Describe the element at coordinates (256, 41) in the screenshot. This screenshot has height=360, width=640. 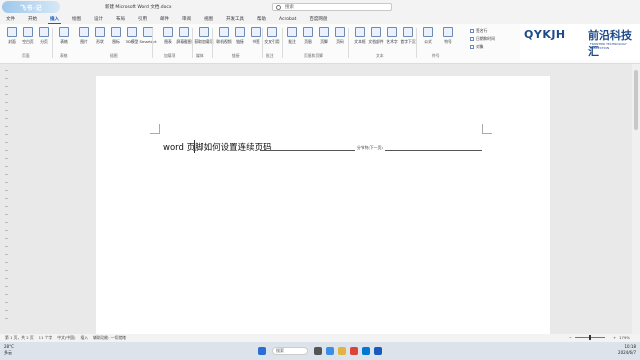
I see `ribbon-label: 书签` at that location.